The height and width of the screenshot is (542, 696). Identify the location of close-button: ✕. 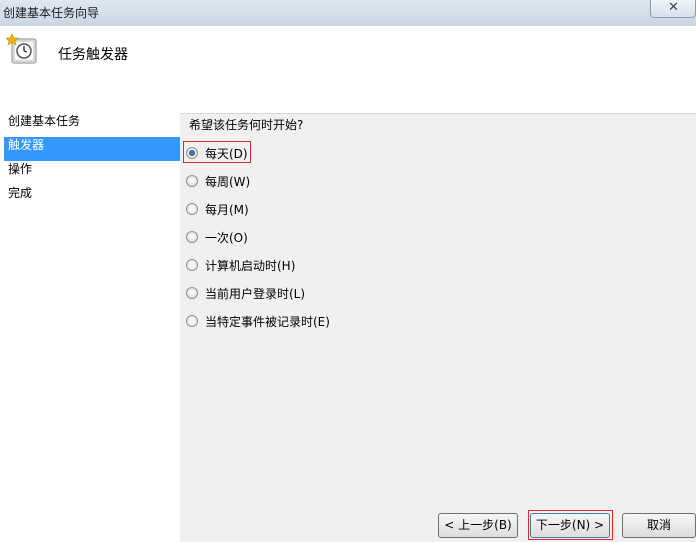
(673, 9).